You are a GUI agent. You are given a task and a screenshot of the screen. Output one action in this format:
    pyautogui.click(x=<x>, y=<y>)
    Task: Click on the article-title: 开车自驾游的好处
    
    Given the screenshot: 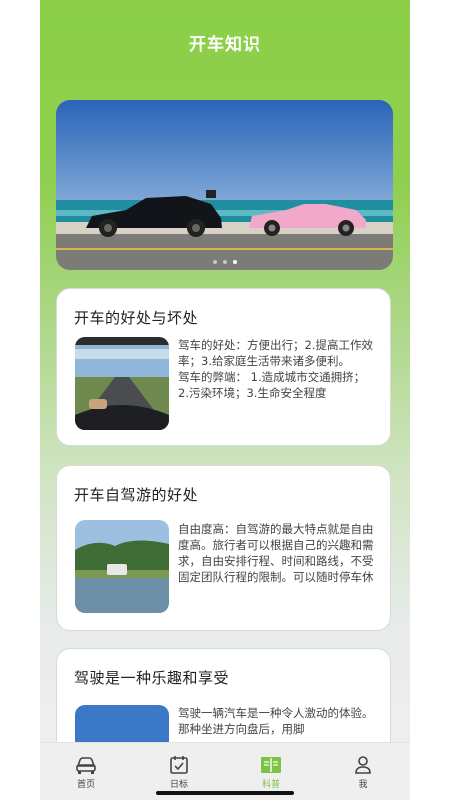 What is the action you would take?
    pyautogui.click(x=136, y=495)
    